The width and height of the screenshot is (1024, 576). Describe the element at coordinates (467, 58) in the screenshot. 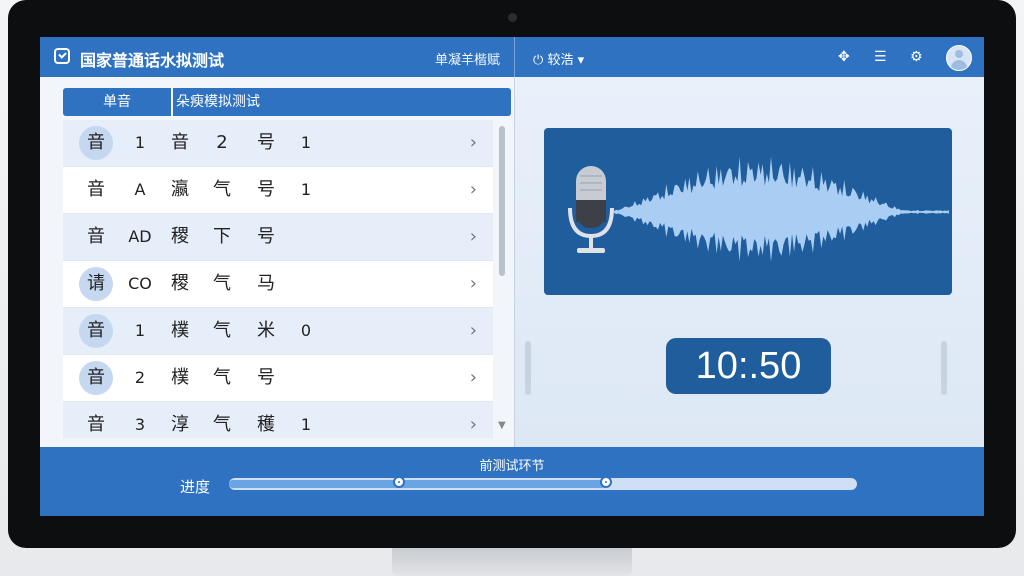

I see `mode-selector: 单凝羊楷赋` at that location.